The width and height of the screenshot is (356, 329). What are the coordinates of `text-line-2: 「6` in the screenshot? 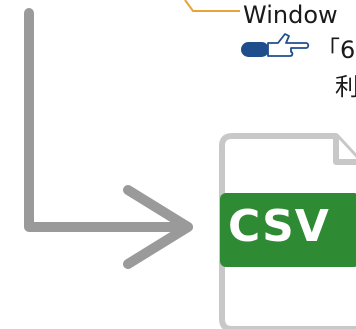 It's located at (336, 50).